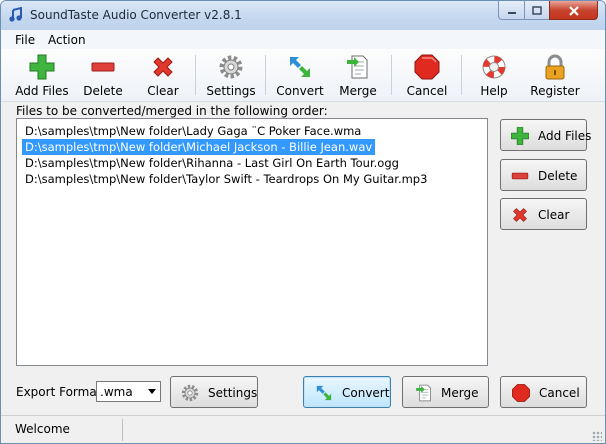  I want to click on clear-button: Clear, so click(543, 214).